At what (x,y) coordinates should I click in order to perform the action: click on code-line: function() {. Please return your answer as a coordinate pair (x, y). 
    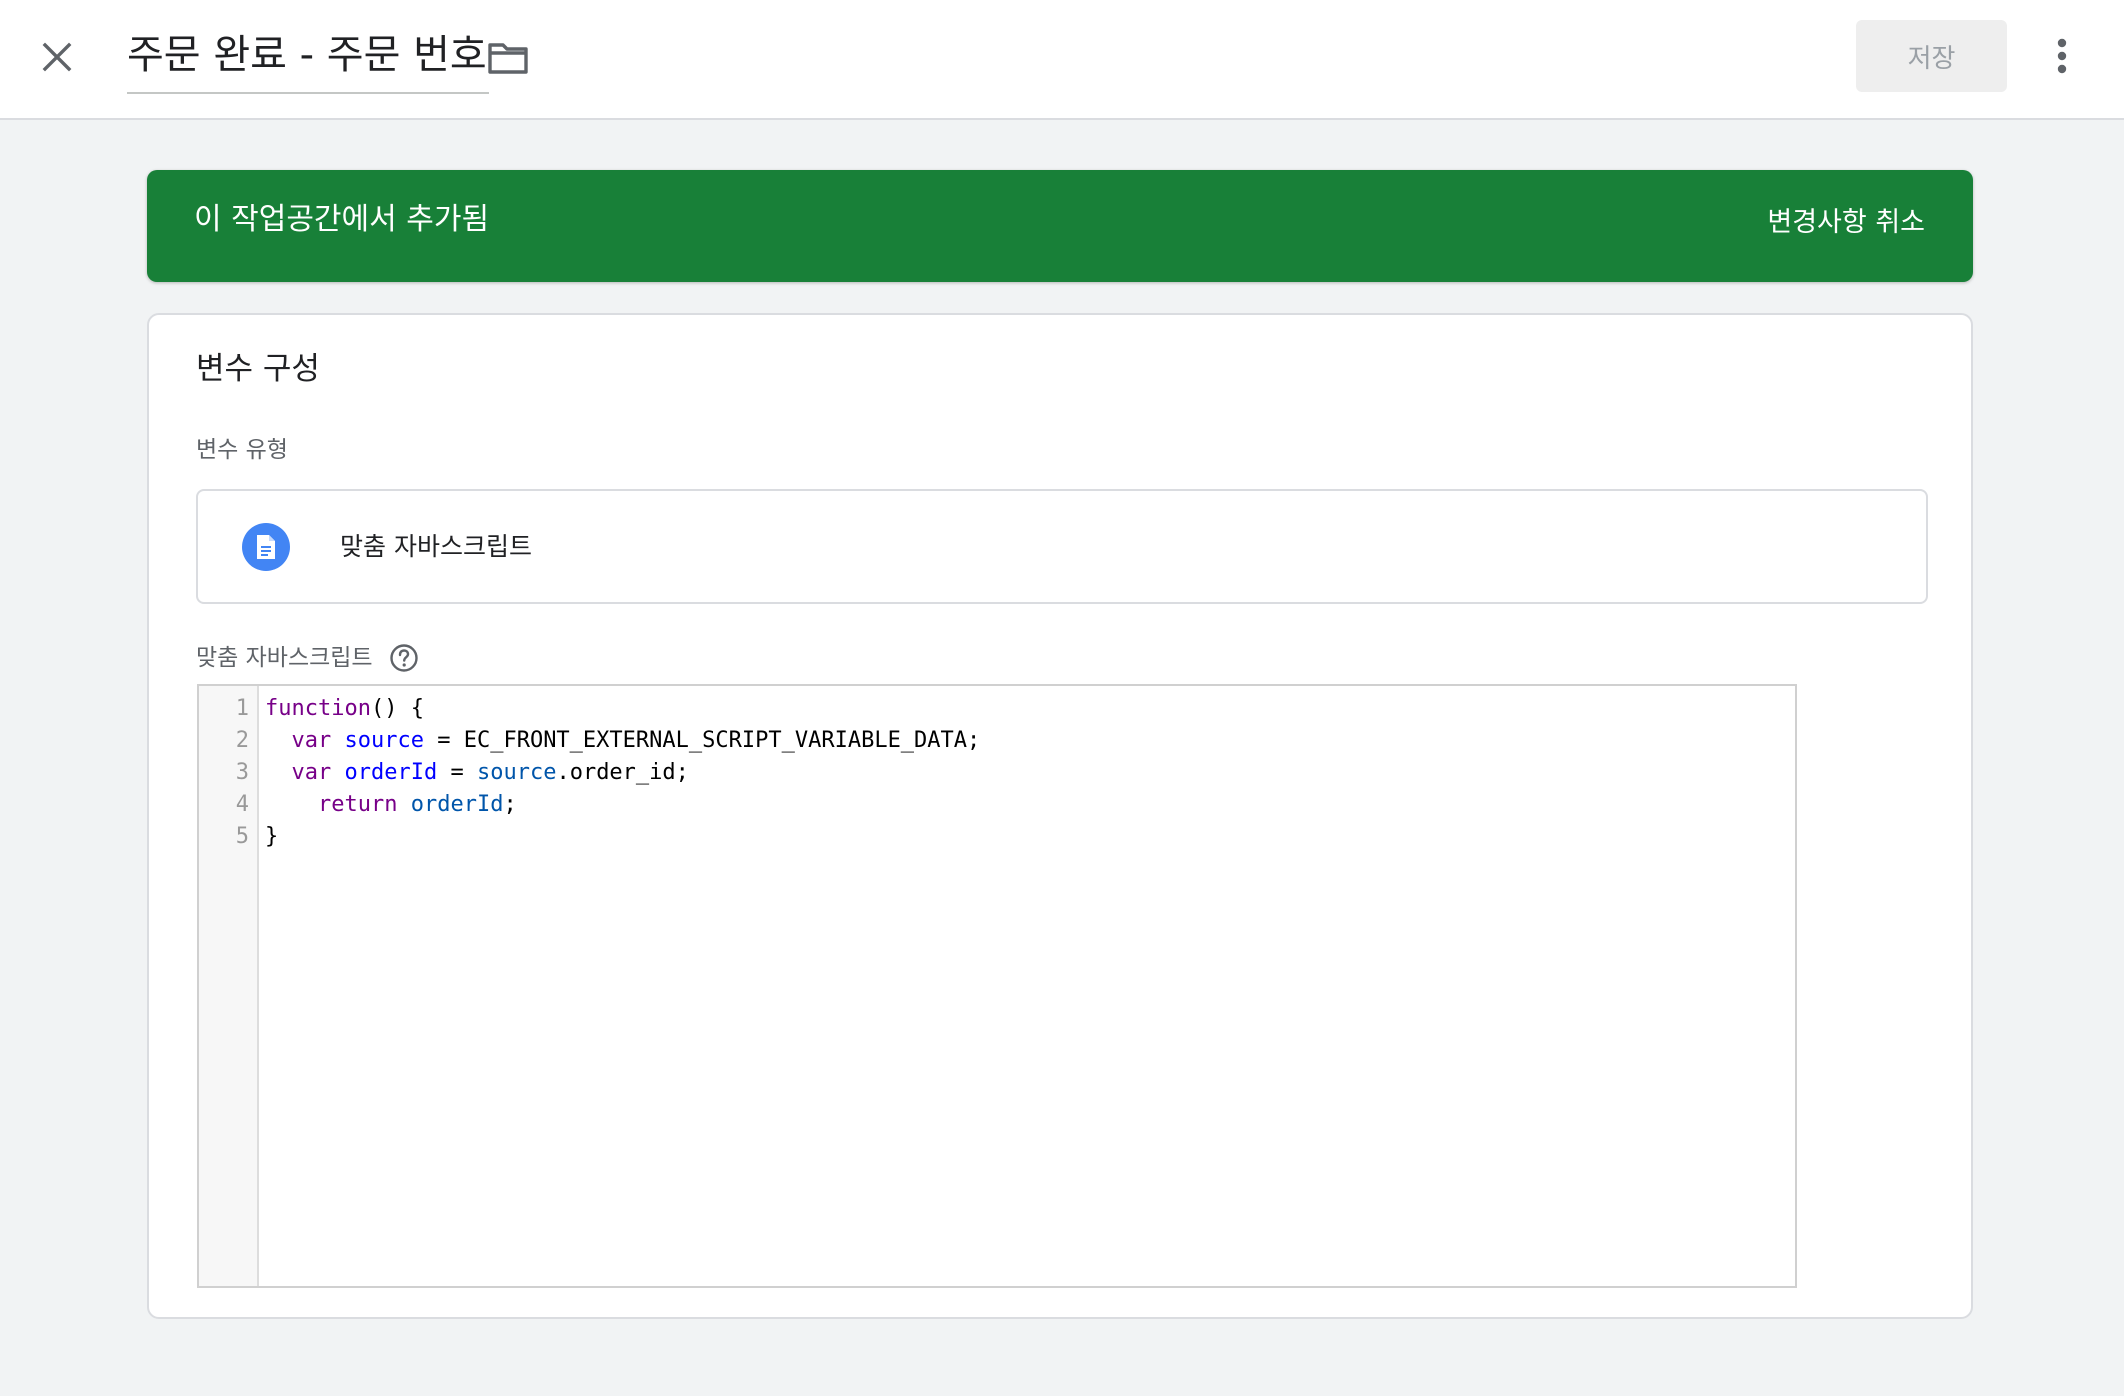
    Looking at the image, I should click on (622, 709).